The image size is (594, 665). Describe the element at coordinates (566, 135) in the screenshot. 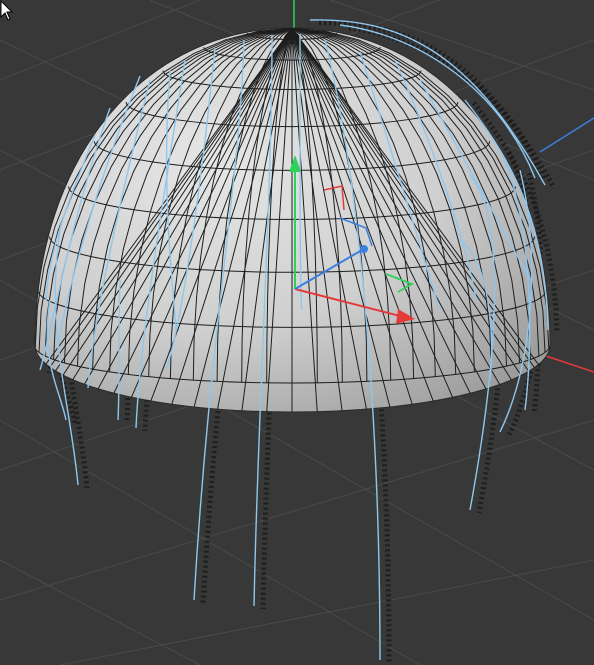

I see `world-z-axis` at that location.